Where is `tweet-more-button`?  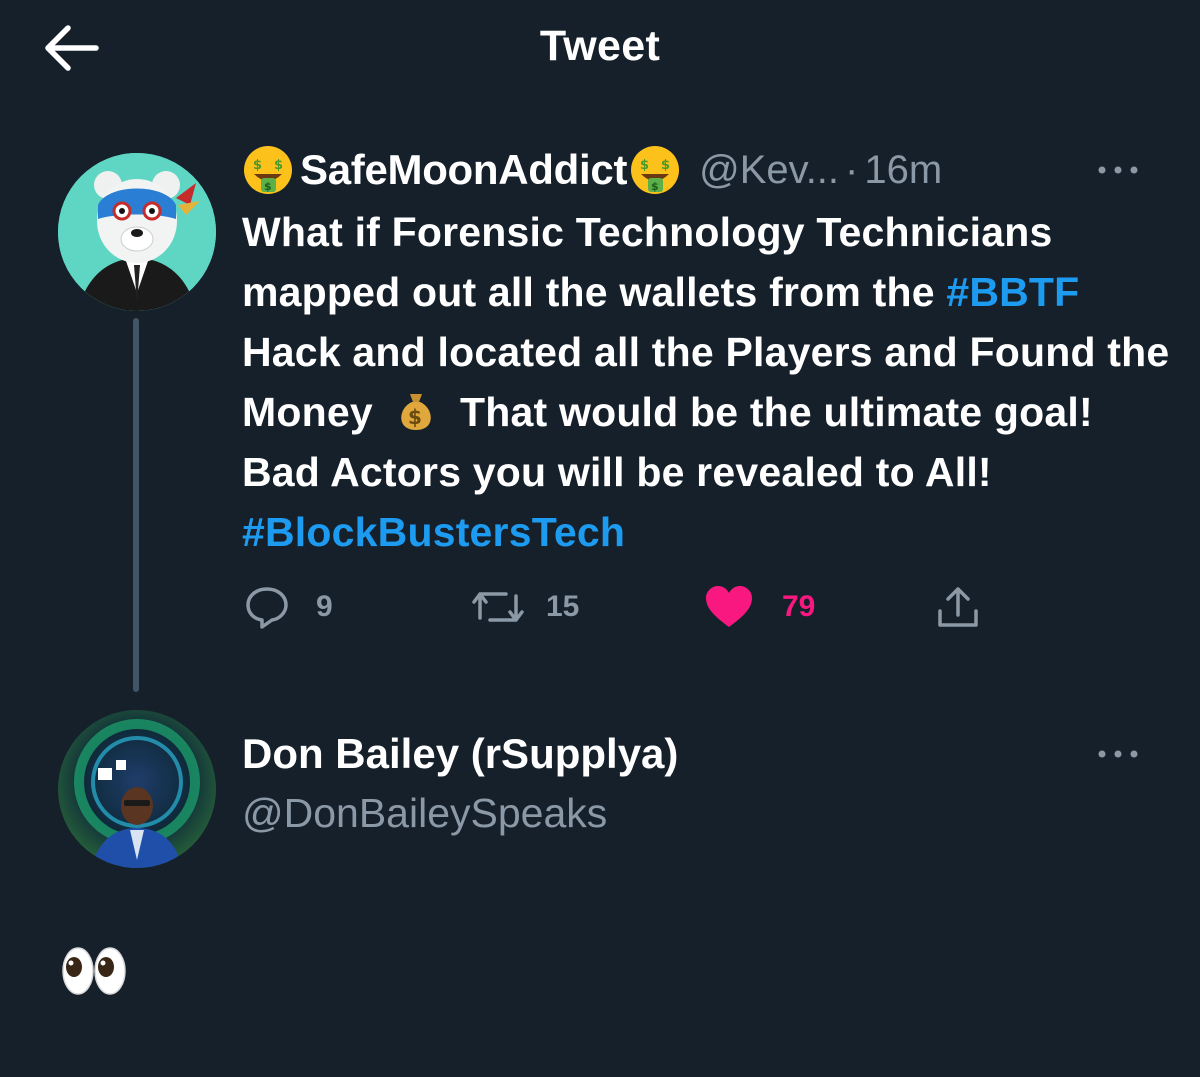
tweet-more-button is located at coordinates (1118, 170).